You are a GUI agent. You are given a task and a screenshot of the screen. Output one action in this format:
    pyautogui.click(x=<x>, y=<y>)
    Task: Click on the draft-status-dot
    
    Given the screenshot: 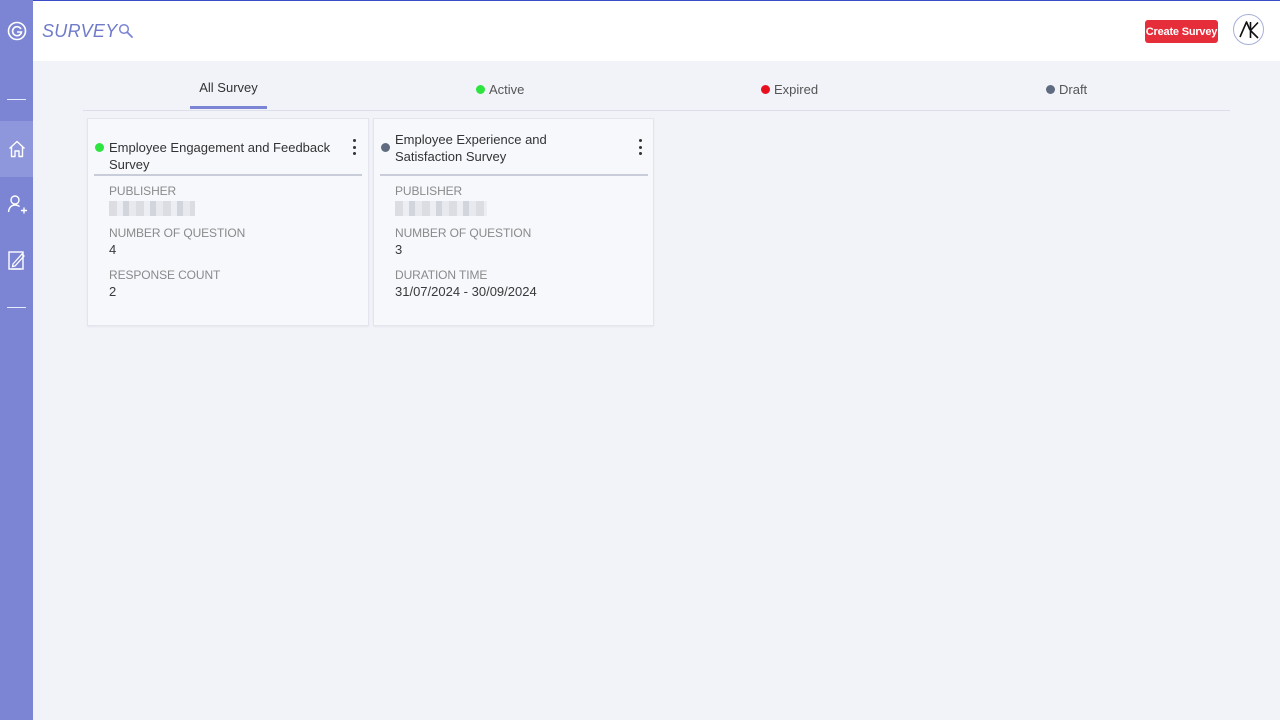 What is the action you would take?
    pyautogui.click(x=1050, y=89)
    